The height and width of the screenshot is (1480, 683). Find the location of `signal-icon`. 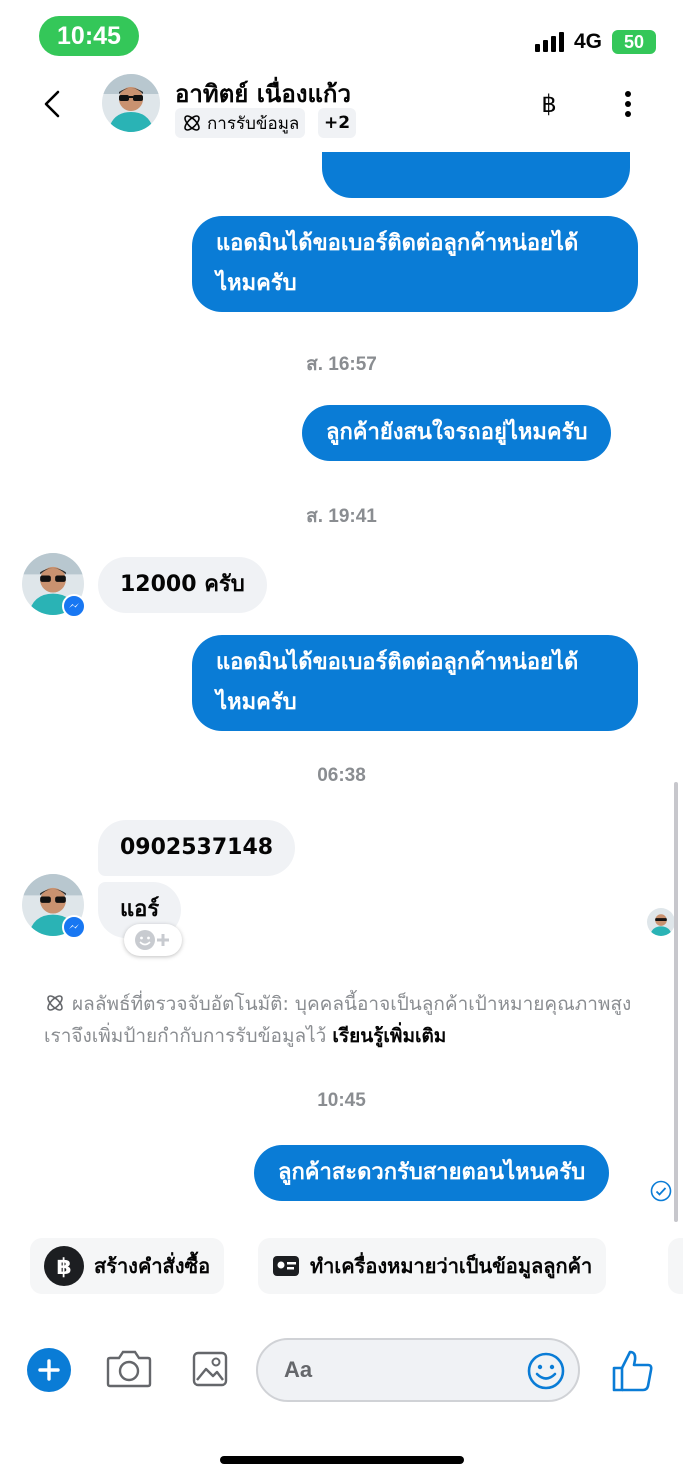

signal-icon is located at coordinates (549, 42).